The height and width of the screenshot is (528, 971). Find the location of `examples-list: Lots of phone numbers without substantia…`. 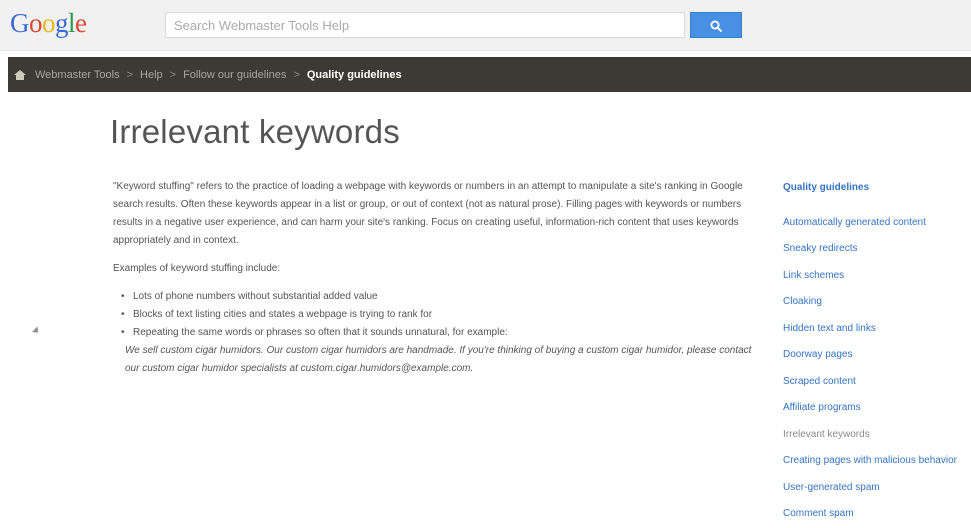

examples-list: Lots of phone numbers without substantia… is located at coordinates (433, 315).